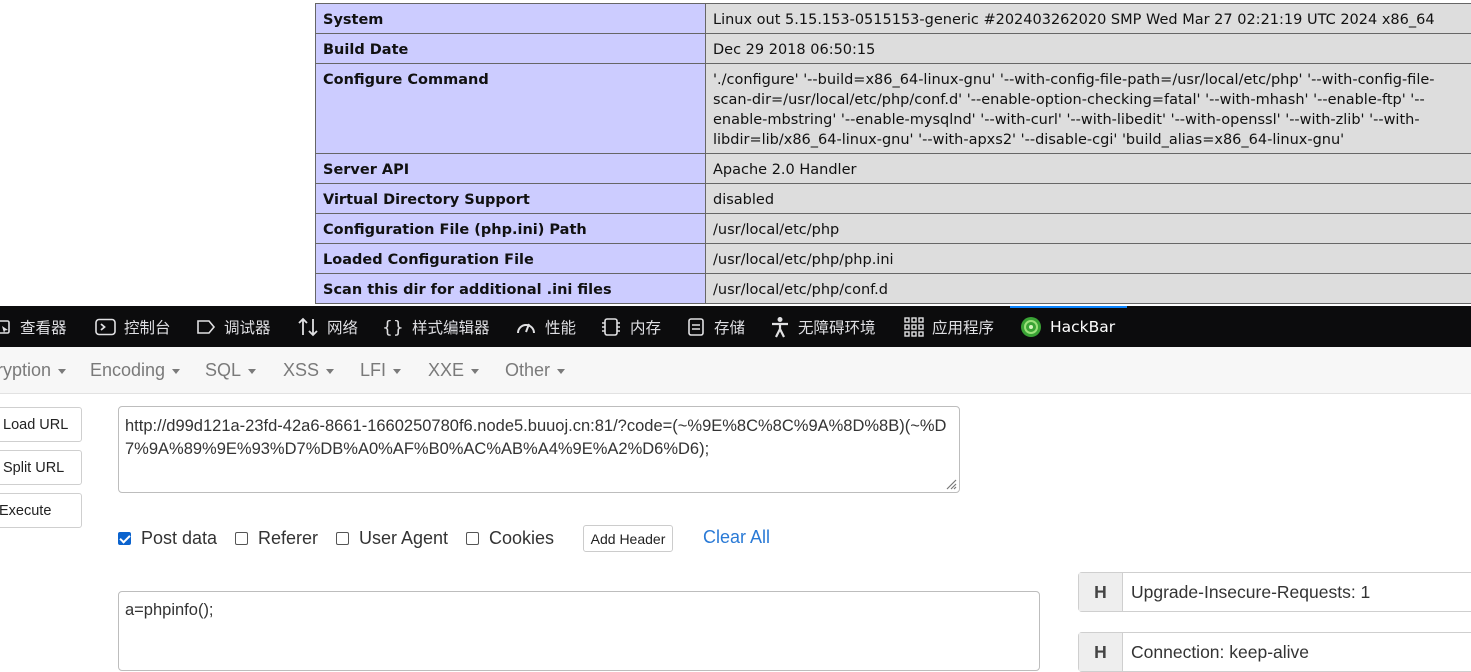 The image size is (1471, 672). Describe the element at coordinates (472, 538) in the screenshot. I see `cookies-checkbox` at that location.